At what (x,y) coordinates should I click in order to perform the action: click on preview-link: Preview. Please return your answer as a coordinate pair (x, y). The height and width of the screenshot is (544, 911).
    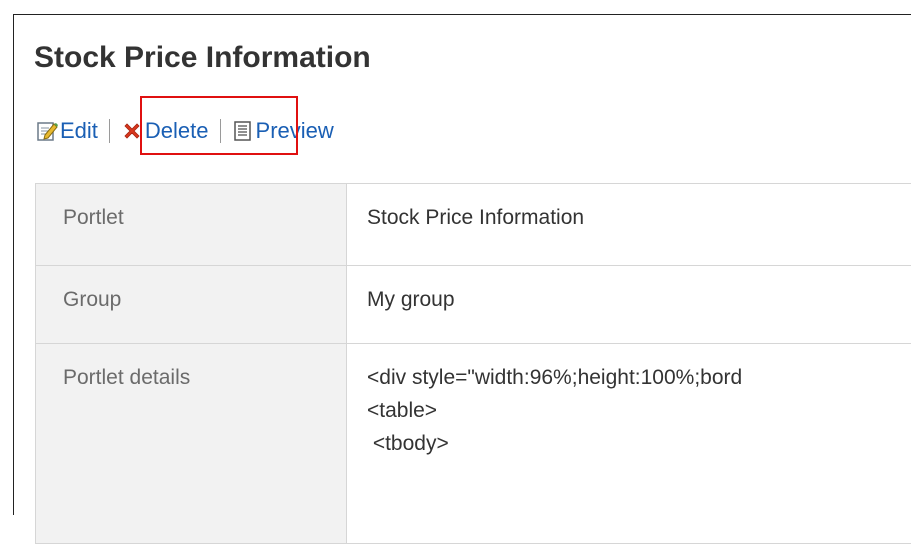
    Looking at the image, I should click on (283, 131).